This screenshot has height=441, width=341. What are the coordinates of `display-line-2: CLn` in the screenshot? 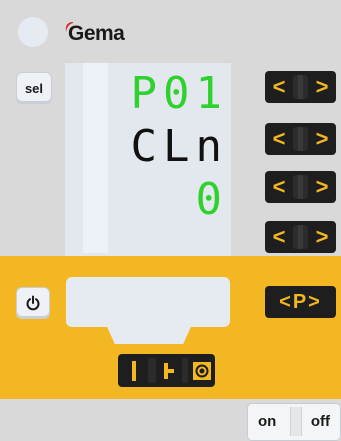 It's located at (179, 146).